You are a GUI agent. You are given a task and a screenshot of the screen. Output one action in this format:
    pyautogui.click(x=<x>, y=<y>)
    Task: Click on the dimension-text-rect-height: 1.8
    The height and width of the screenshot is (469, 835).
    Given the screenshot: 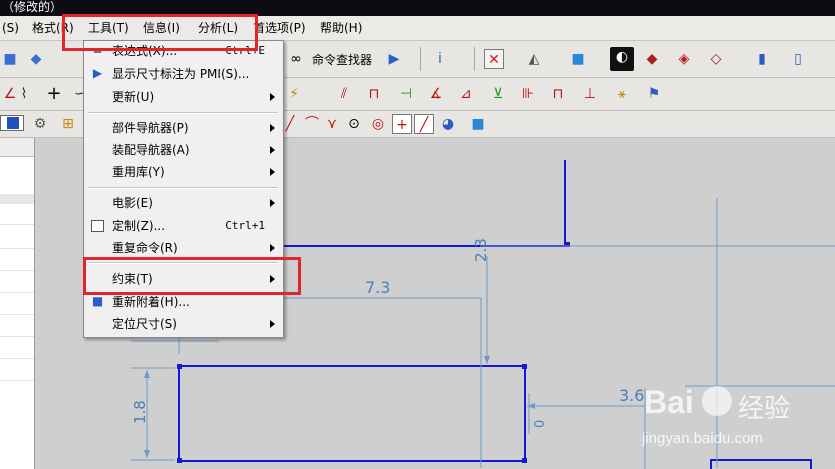 What is the action you would take?
    pyautogui.click(x=140, y=412)
    